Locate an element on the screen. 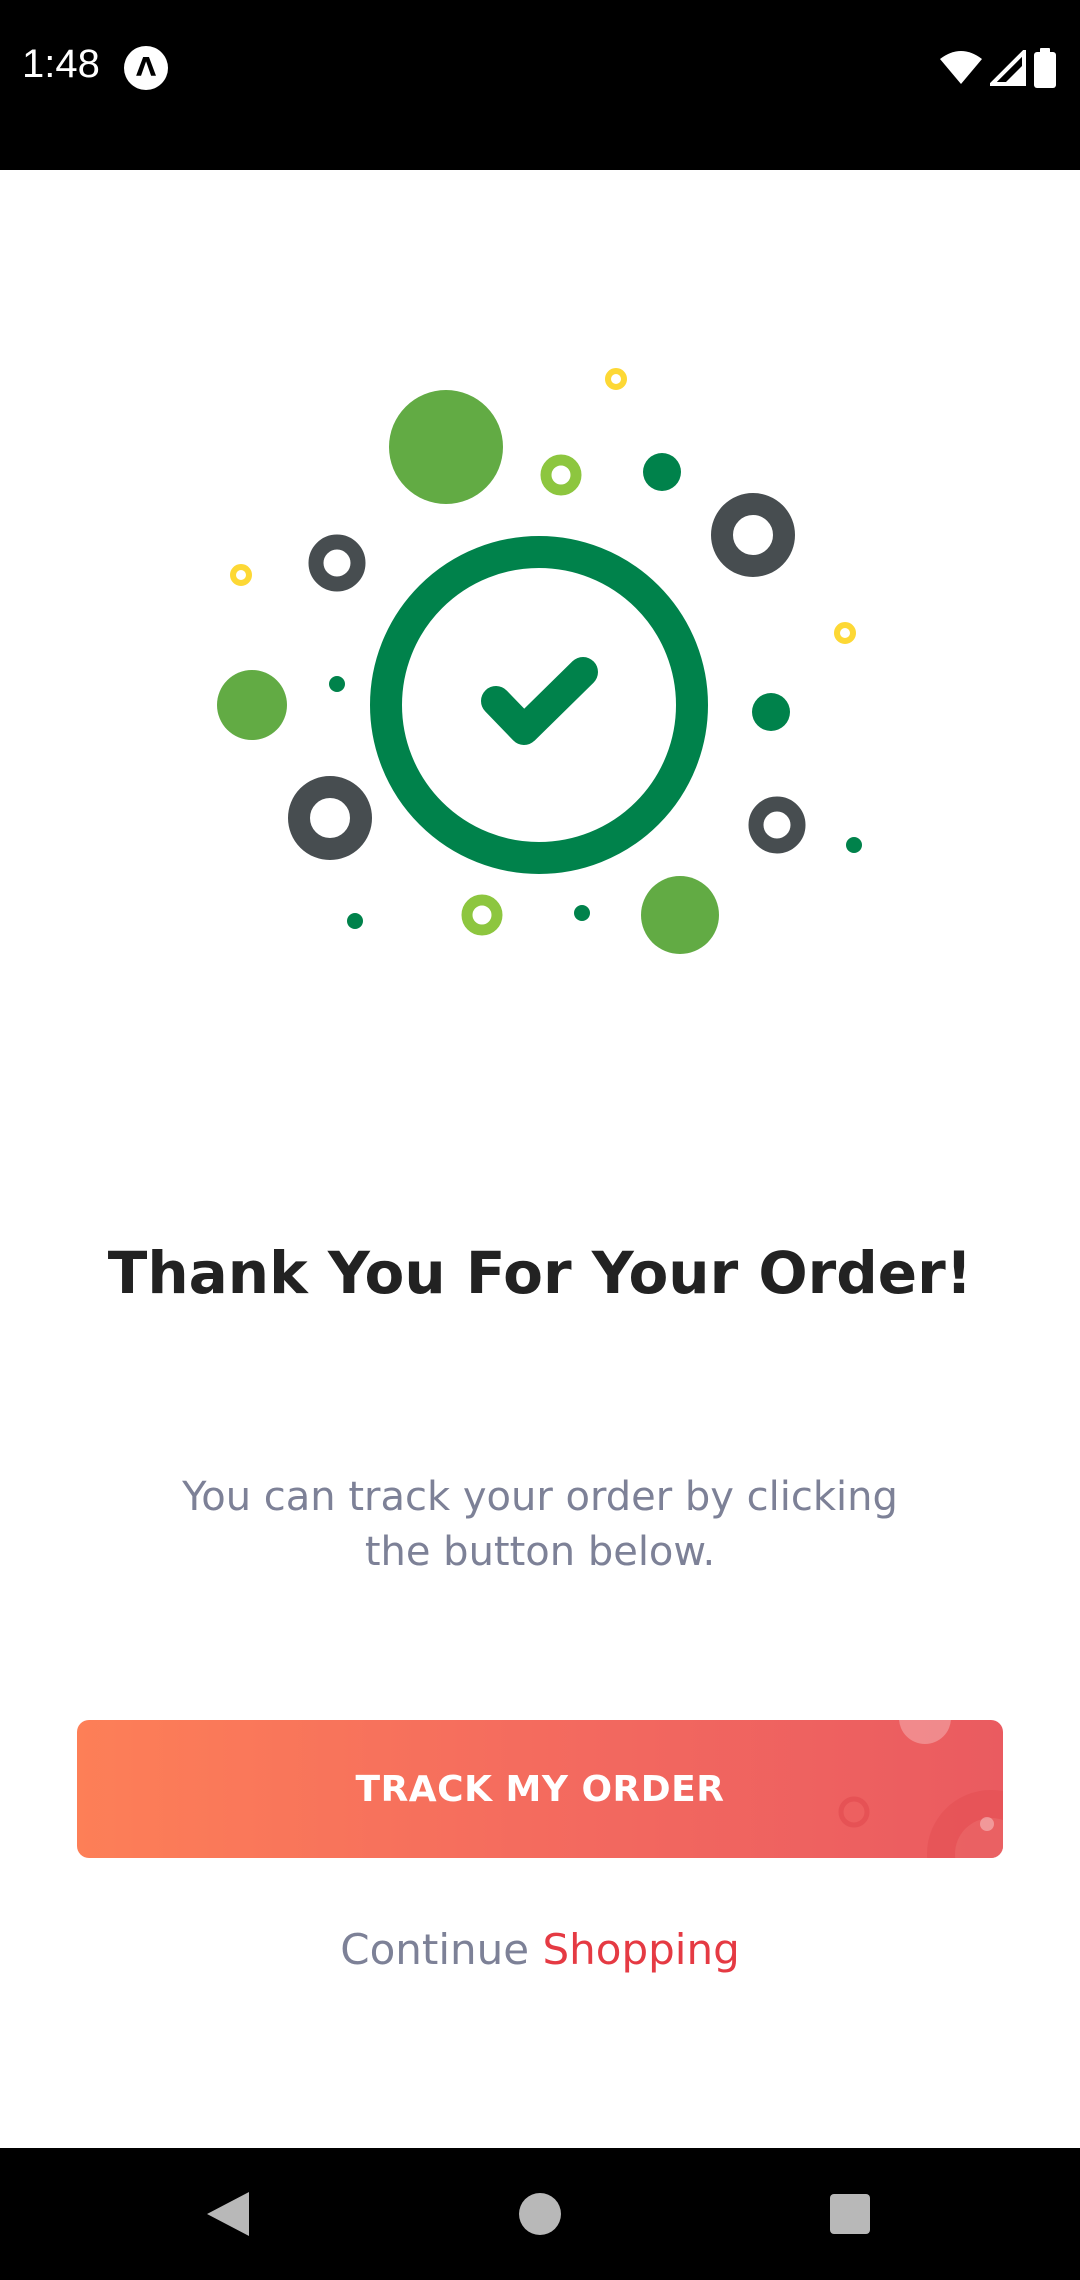 The width and height of the screenshot is (1080, 2280). navigation-bar is located at coordinates (540, 2214).